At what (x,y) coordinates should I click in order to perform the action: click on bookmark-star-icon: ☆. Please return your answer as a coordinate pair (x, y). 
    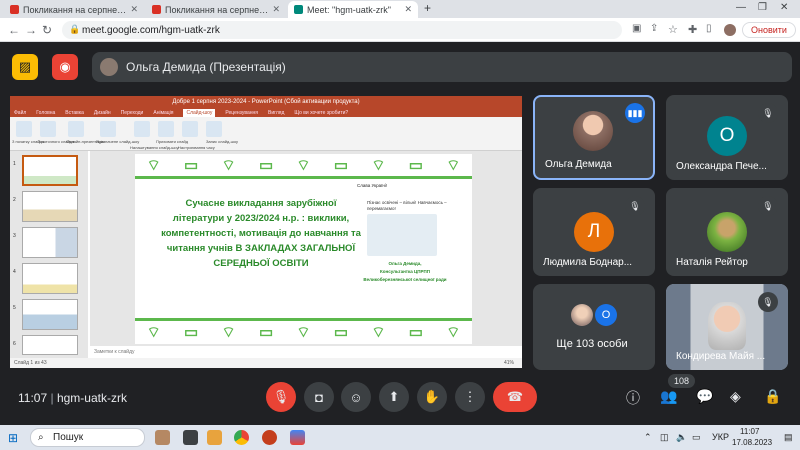
    Looking at the image, I should click on (673, 29).